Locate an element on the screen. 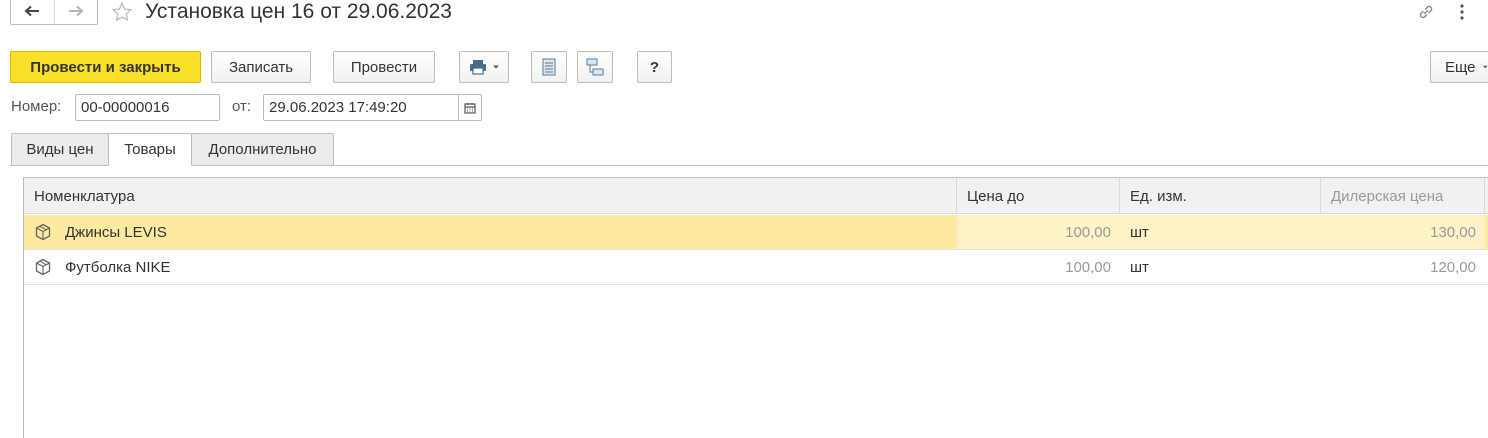 This screenshot has height=438, width=1488. number-field: 00-00000016 is located at coordinates (147, 107).